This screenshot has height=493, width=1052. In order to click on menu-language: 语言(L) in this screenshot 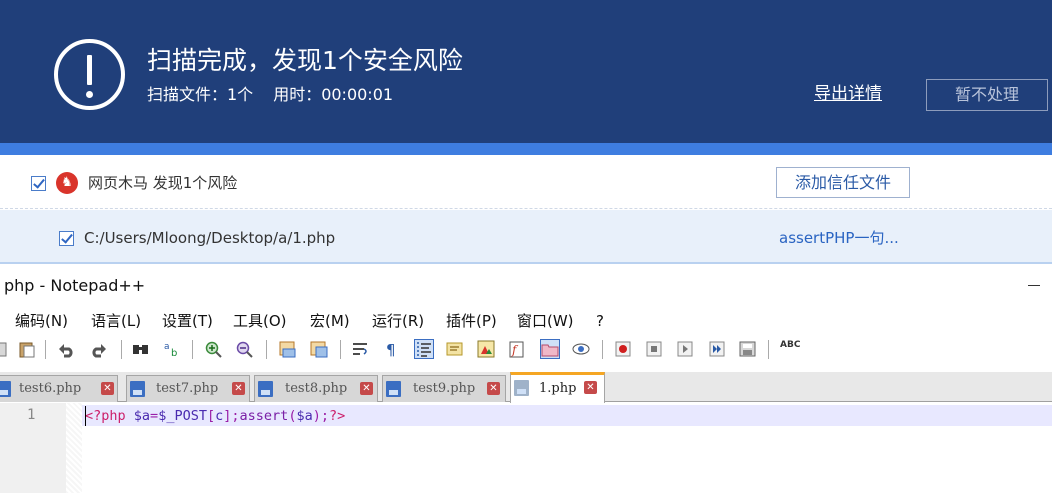, I will do `click(116, 321)`.